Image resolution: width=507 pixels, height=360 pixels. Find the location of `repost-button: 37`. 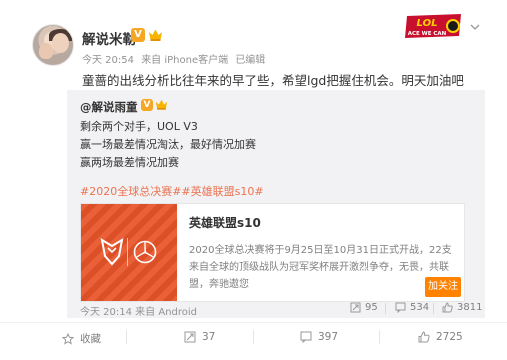

repost-button: 37 is located at coordinates (199, 337).